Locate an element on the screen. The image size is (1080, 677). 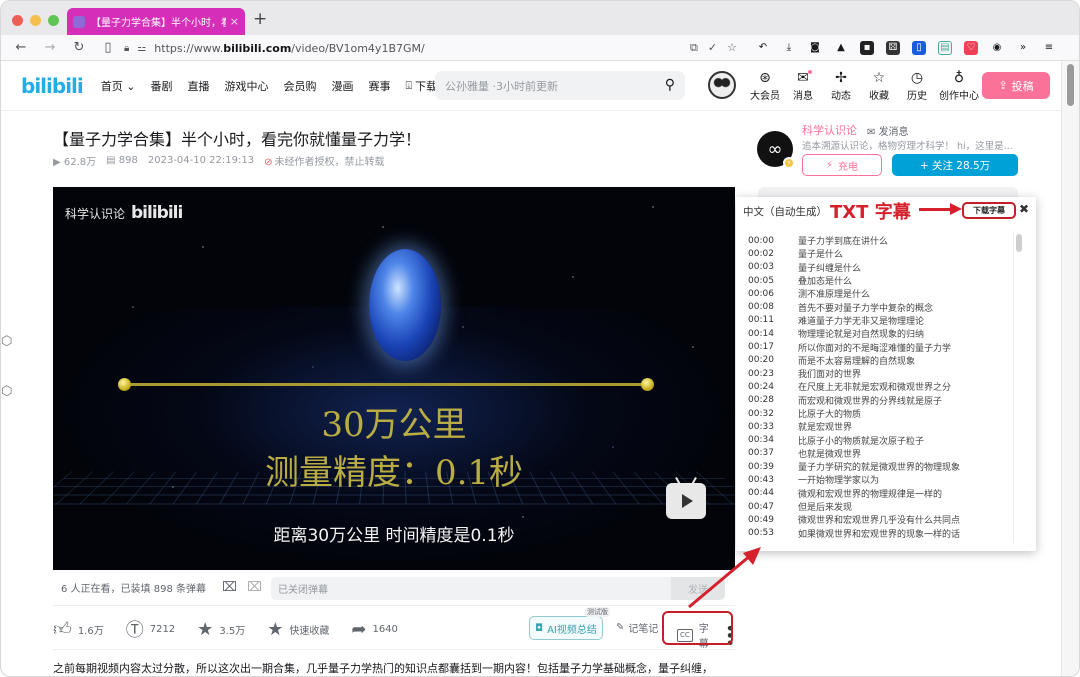
search-icon: ⚲ is located at coordinates (670, 85).